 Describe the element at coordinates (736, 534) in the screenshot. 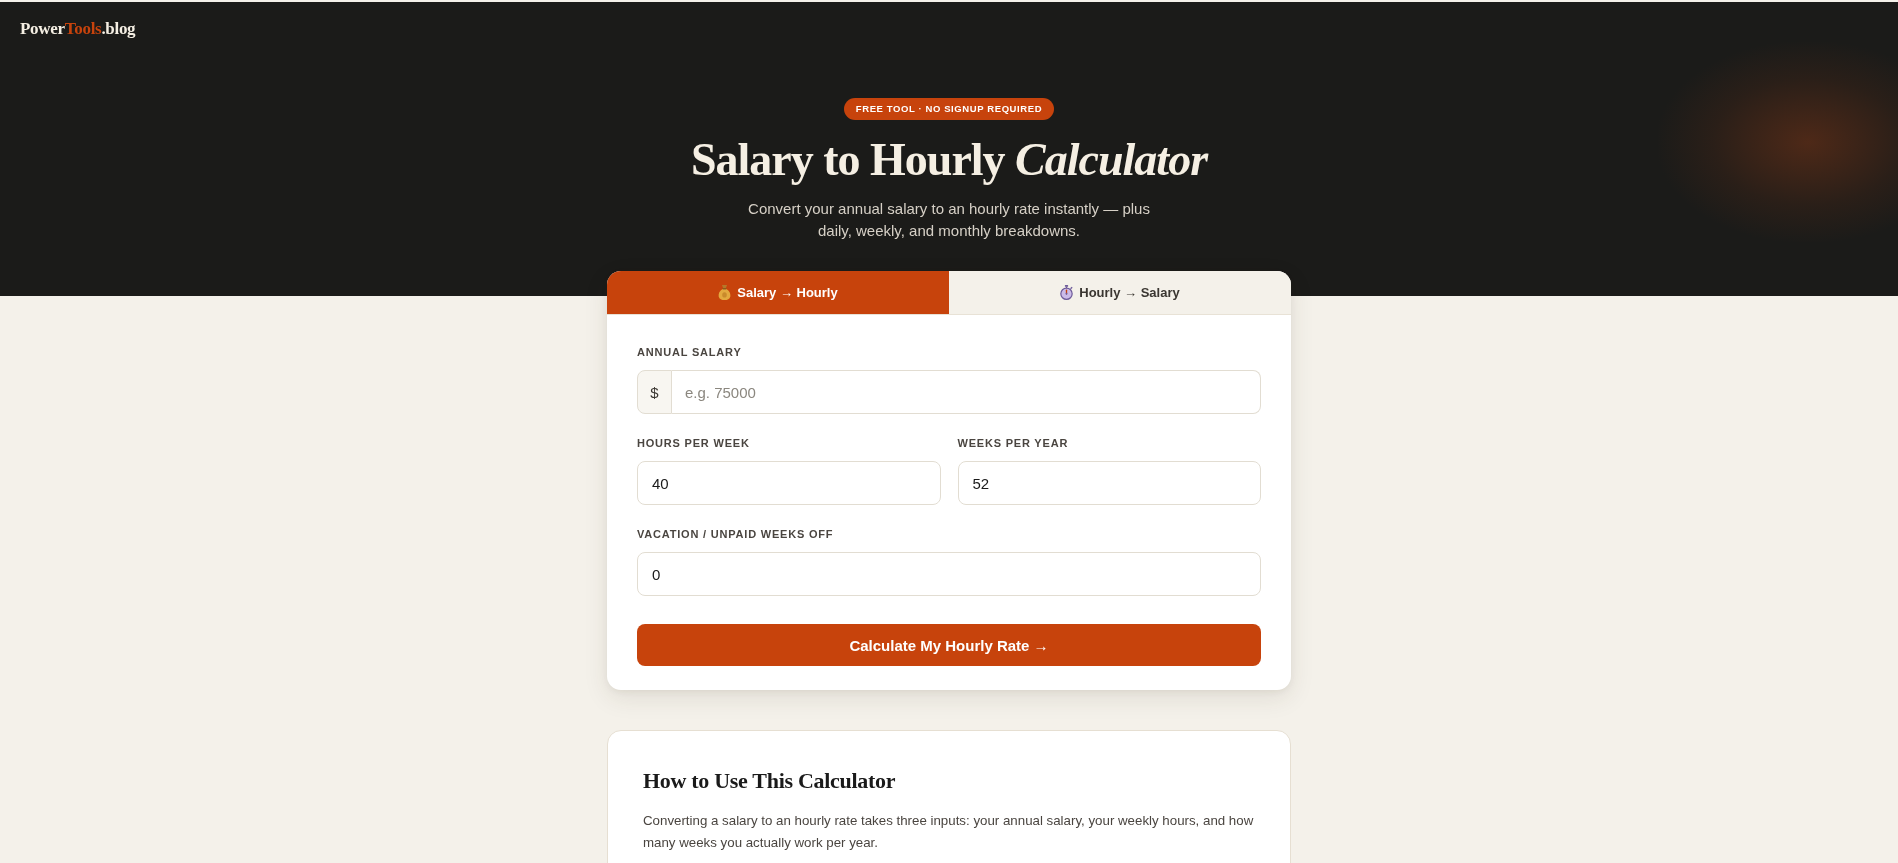

I see `field-label: VACATION / UNPAID WEEKS OFF` at that location.